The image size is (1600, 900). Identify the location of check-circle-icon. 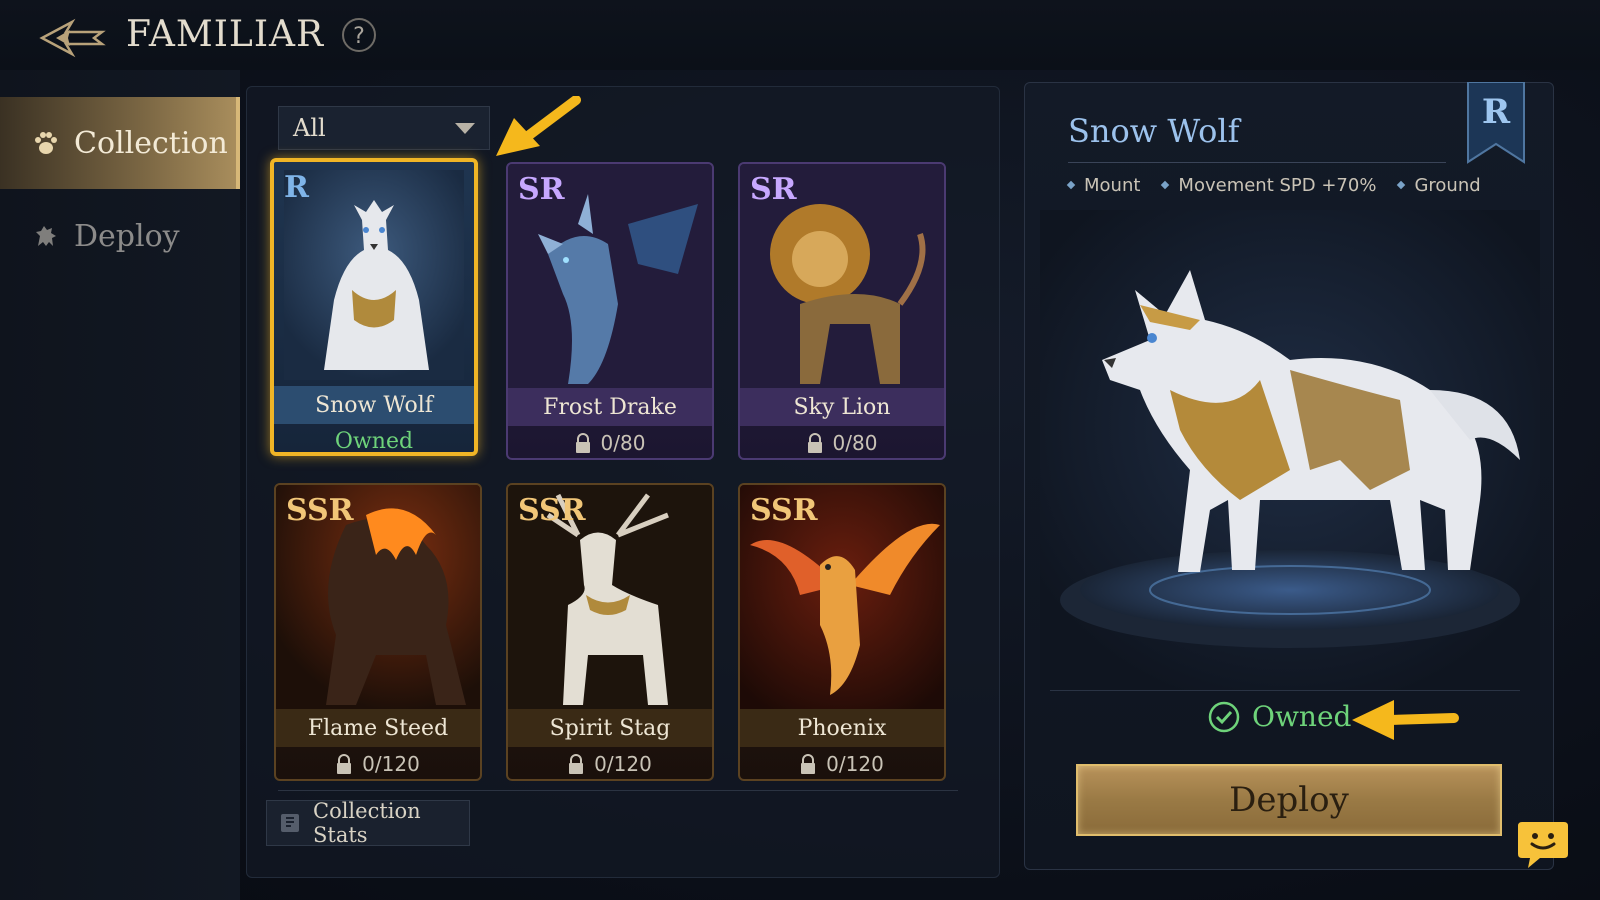
(1224, 717).